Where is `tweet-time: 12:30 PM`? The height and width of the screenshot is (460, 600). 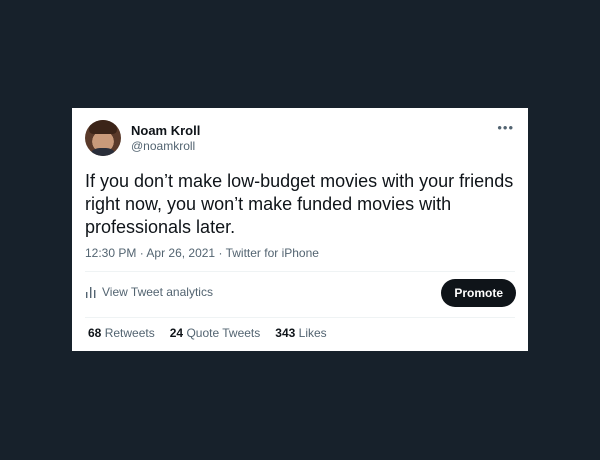 tweet-time: 12:30 PM is located at coordinates (110, 253).